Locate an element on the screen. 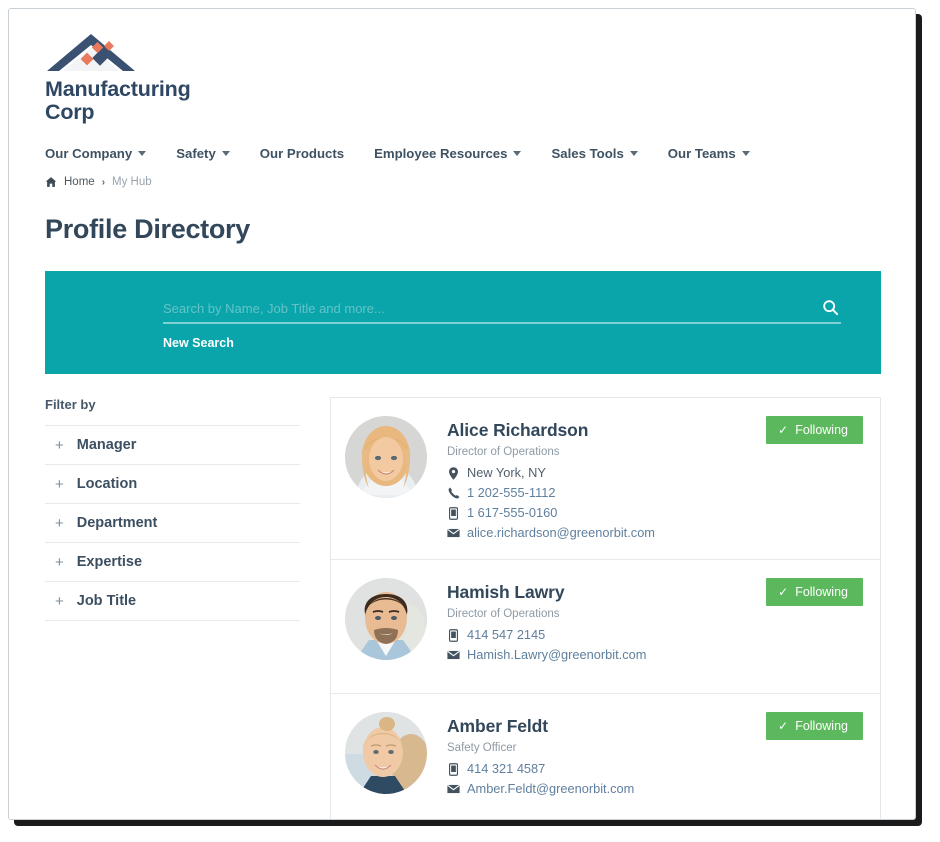 The image size is (940, 842). filter-item-expertise: + Expertise is located at coordinates (172, 561).